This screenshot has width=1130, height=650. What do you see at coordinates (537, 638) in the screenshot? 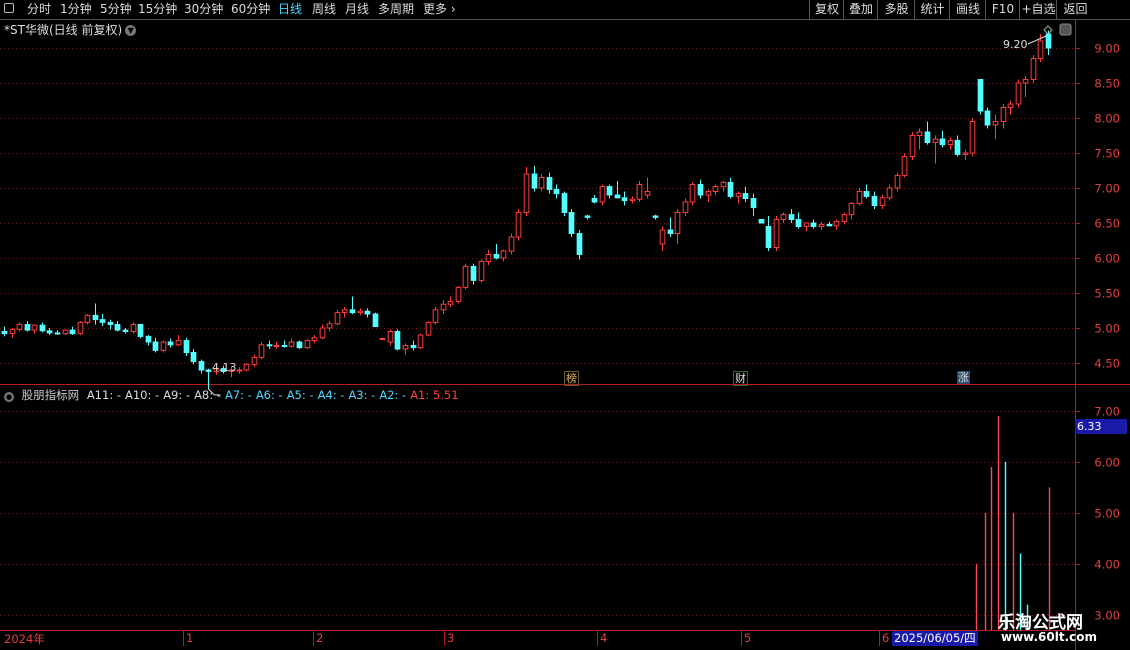
I see `date-axis: 2024年 1 2 3 4 5 6 2025/06/05/四` at bounding box center [537, 638].